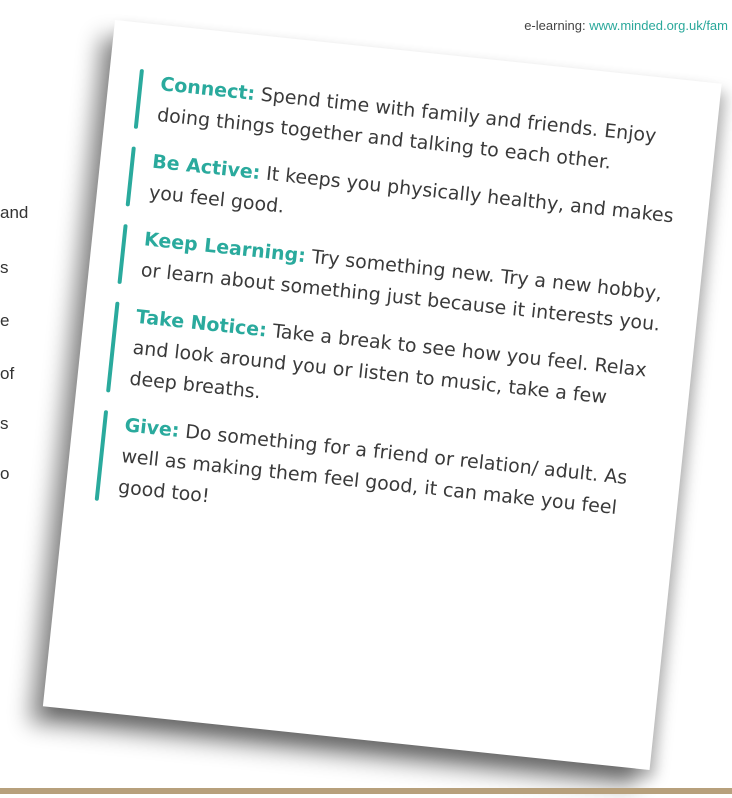 The width and height of the screenshot is (732, 798). Describe the element at coordinates (201, 323) in the screenshot. I see `tip-heading: Take Notice:` at that location.